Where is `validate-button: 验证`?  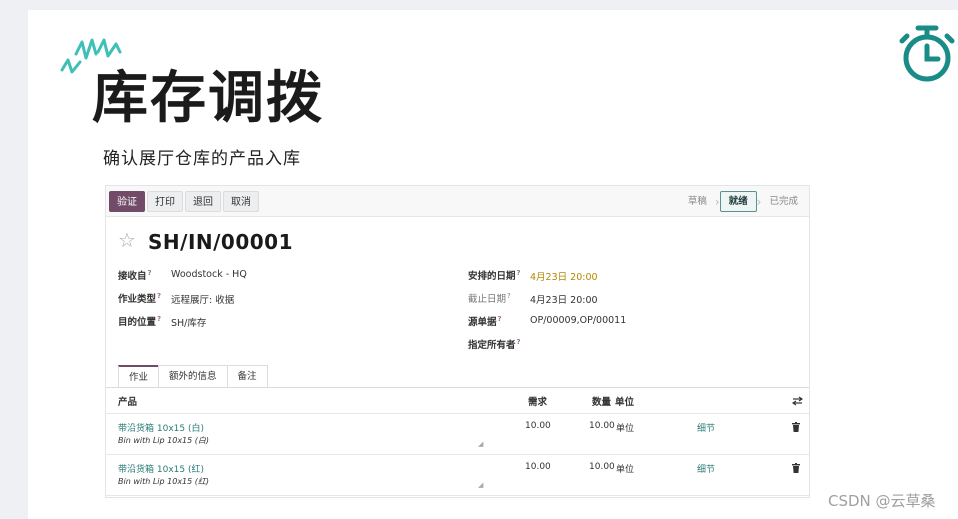 validate-button: 验证 is located at coordinates (127, 201).